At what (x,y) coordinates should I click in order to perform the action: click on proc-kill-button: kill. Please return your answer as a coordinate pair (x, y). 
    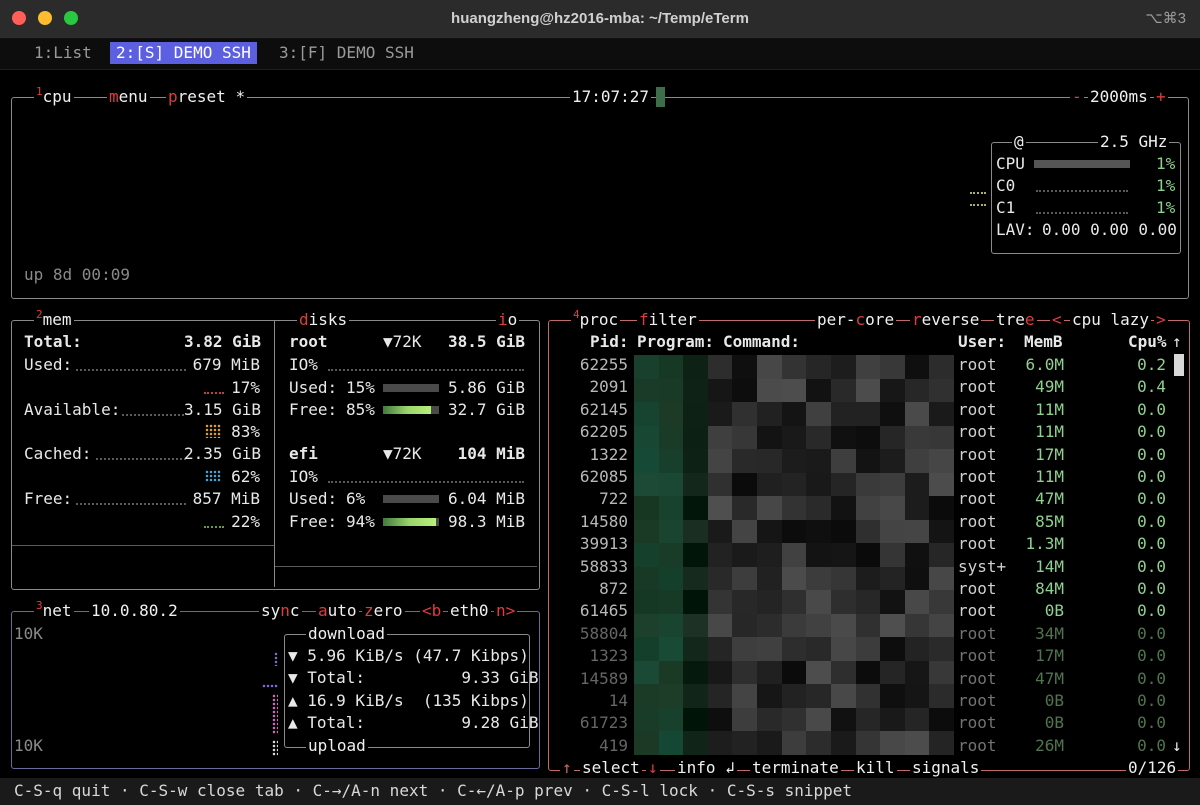
    Looking at the image, I should click on (875, 768).